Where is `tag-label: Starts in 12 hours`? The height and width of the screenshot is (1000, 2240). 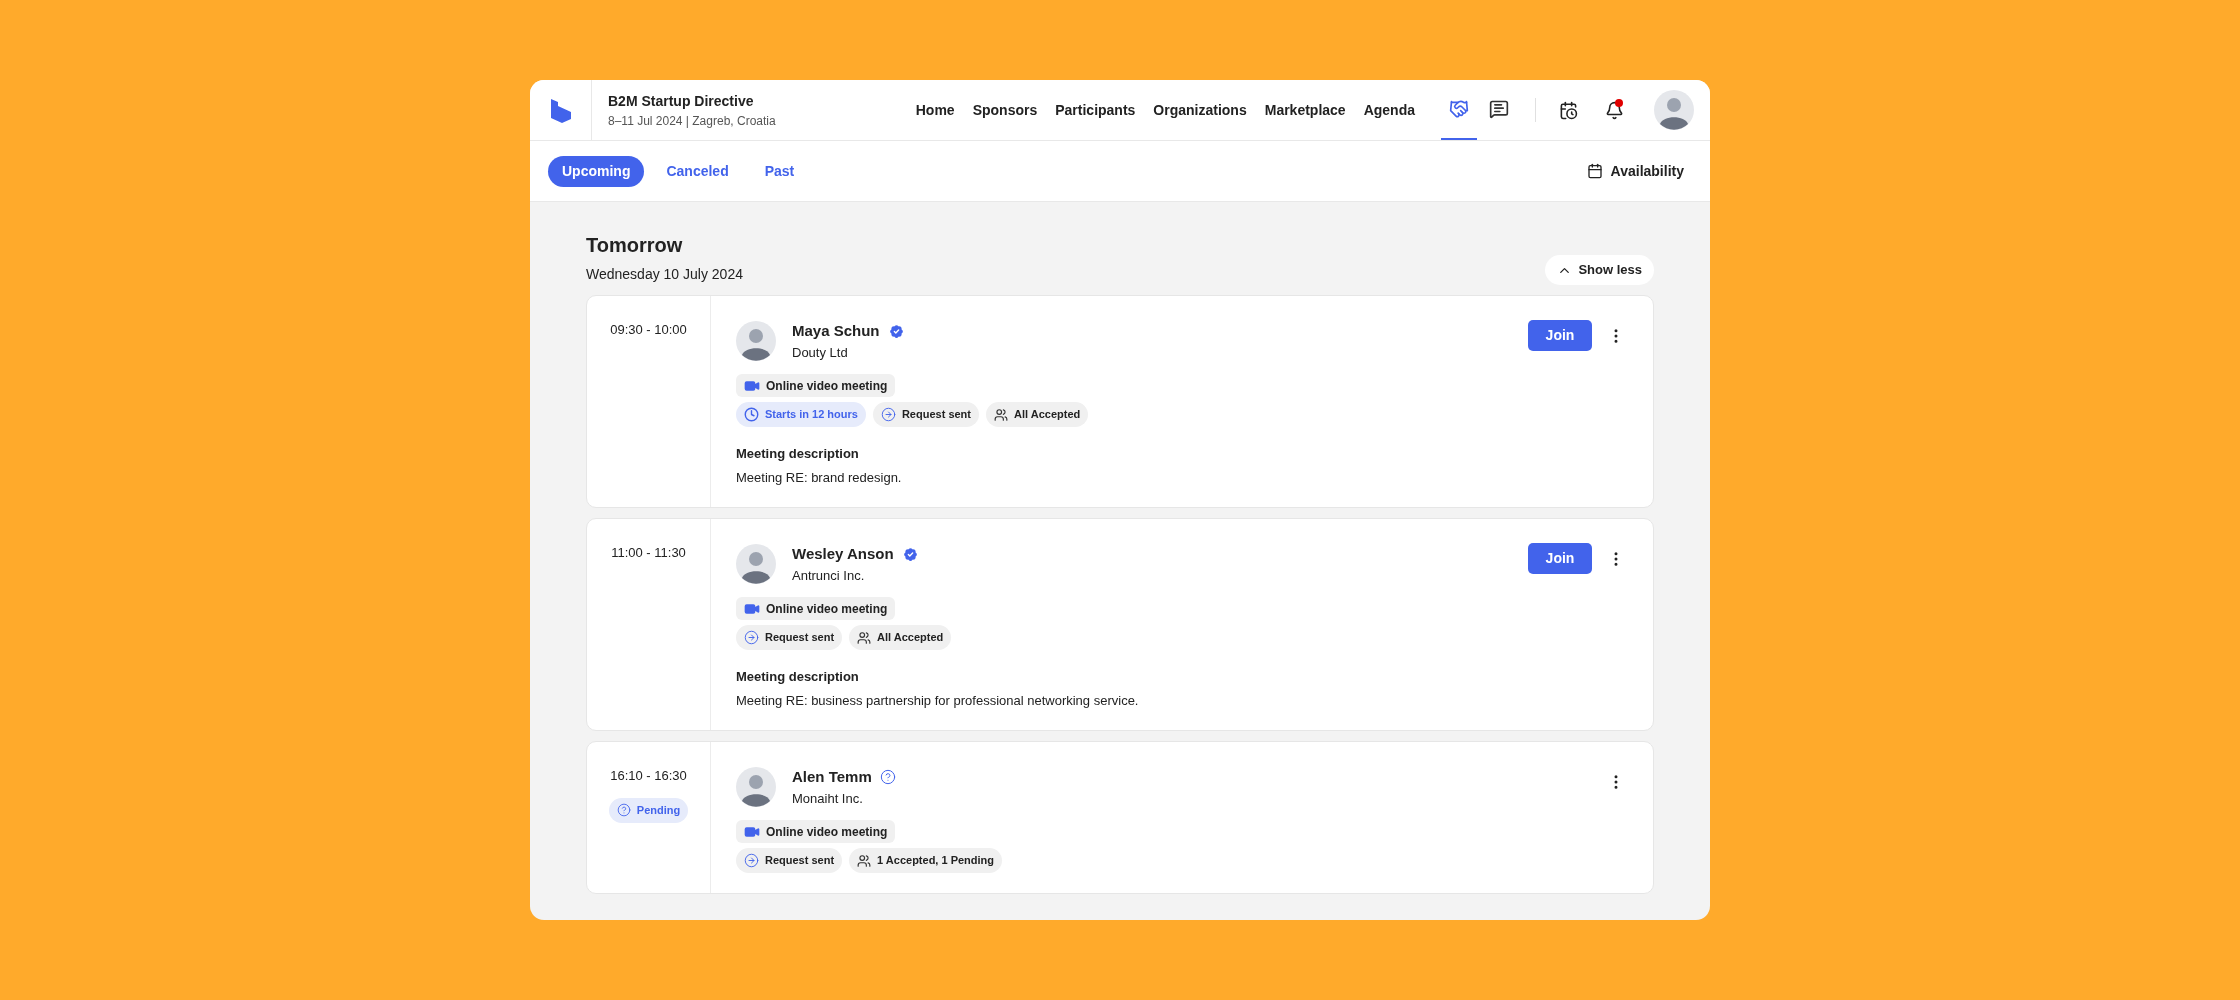
tag-label: Starts in 12 hours is located at coordinates (811, 415).